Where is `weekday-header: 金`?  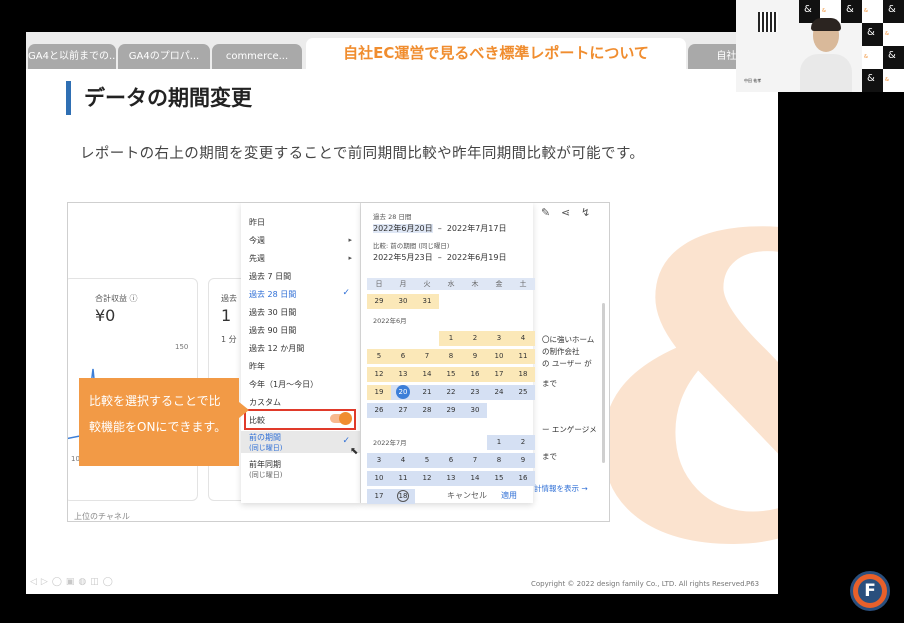 weekday-header: 金 is located at coordinates (499, 284).